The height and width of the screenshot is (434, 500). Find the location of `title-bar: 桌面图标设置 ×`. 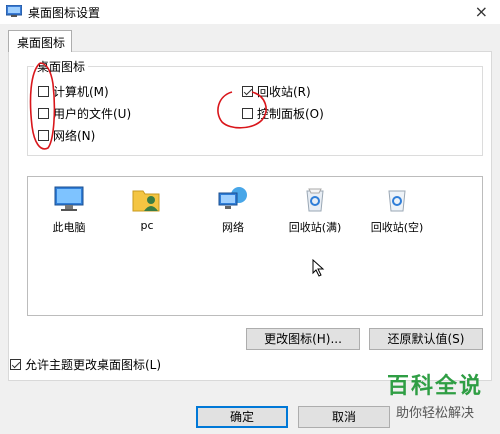

title-bar: 桌面图标设置 × is located at coordinates (250, 12).